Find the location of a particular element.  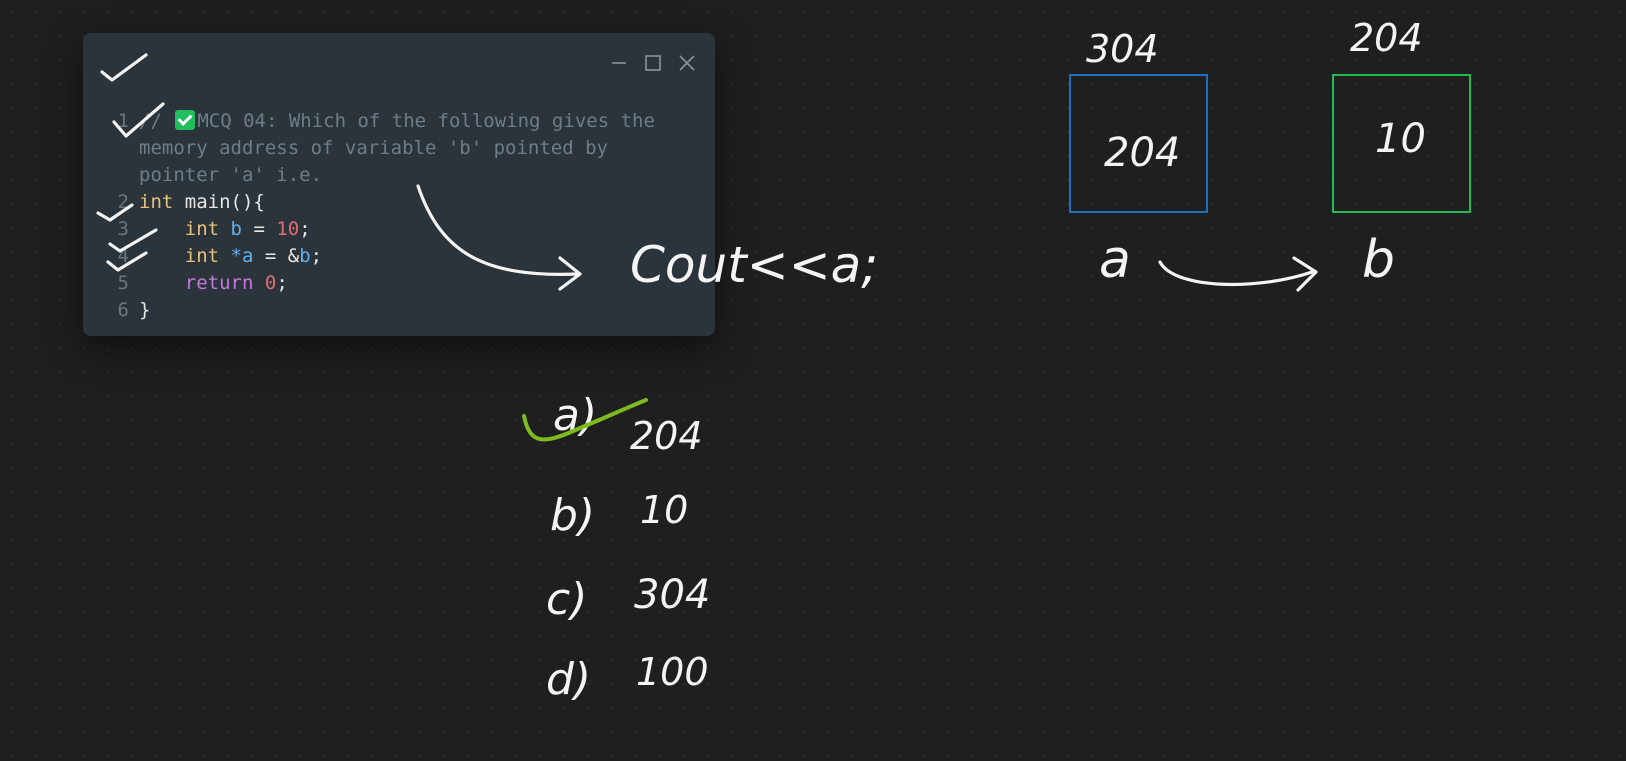

pointer-arrow-icon is located at coordinates (1236, 273).